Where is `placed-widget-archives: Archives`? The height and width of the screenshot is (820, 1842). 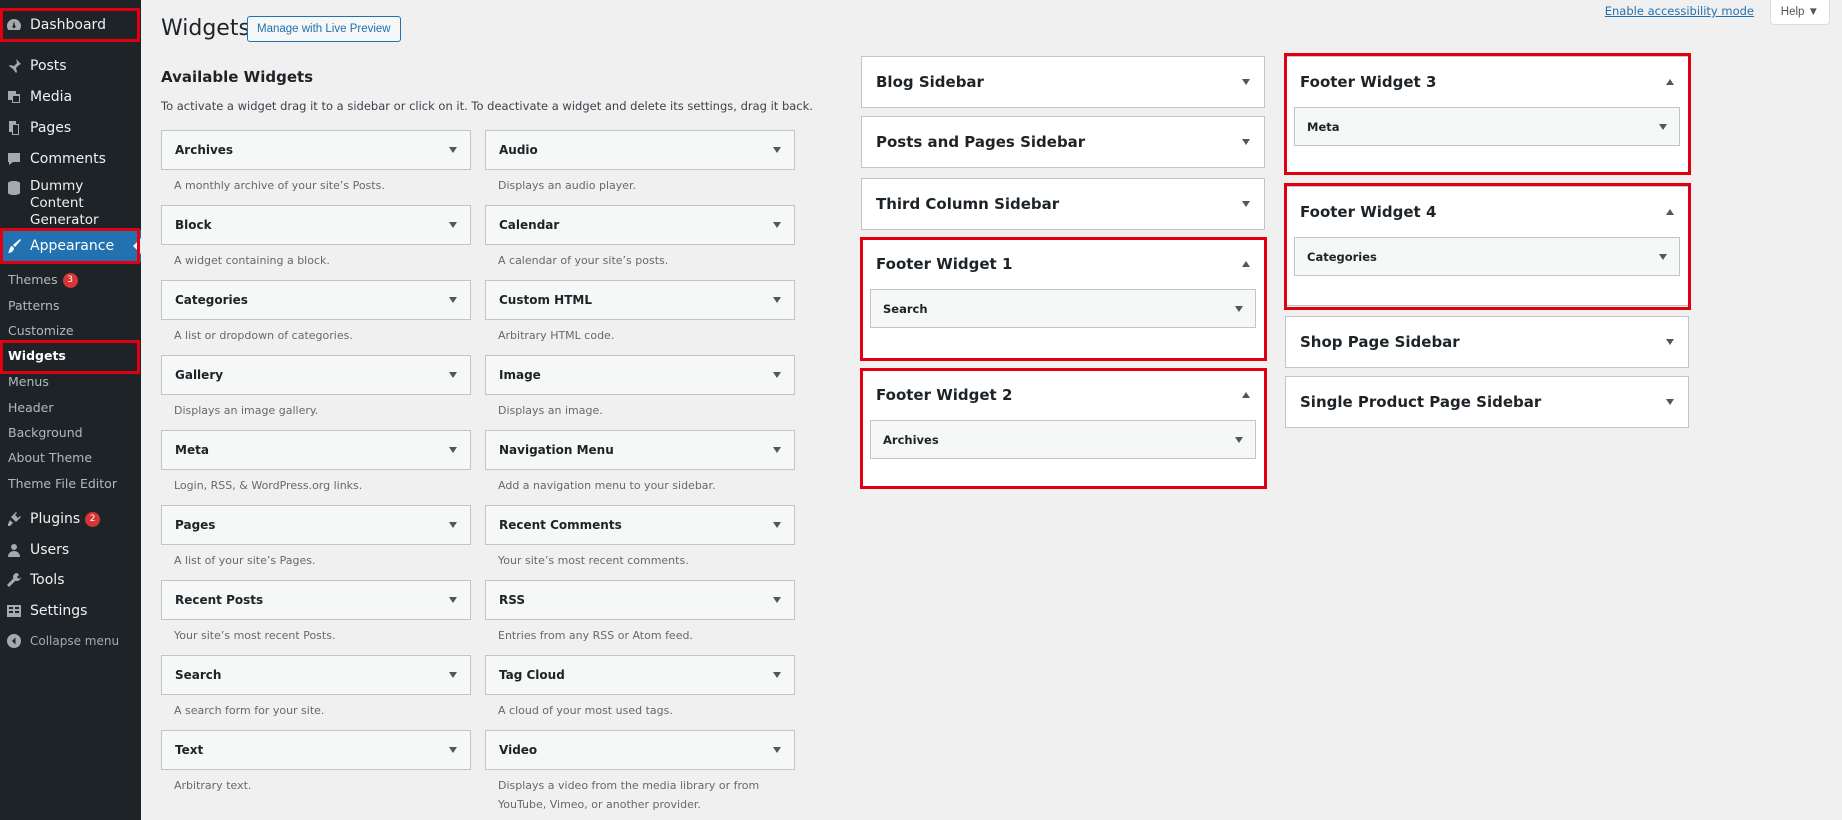 placed-widget-archives: Archives is located at coordinates (1063, 439).